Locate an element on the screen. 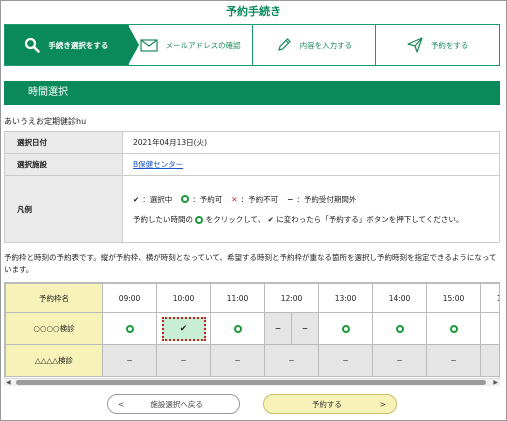 The width and height of the screenshot is (507, 421). date-label: 選択日付 is located at coordinates (63, 142).